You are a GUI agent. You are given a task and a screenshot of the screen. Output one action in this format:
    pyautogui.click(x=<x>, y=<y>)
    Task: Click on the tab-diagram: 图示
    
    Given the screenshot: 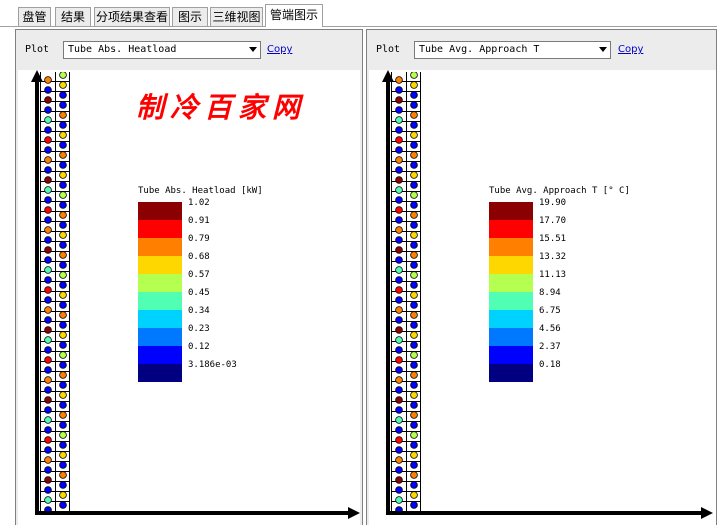 What is the action you would take?
    pyautogui.click(x=190, y=16)
    